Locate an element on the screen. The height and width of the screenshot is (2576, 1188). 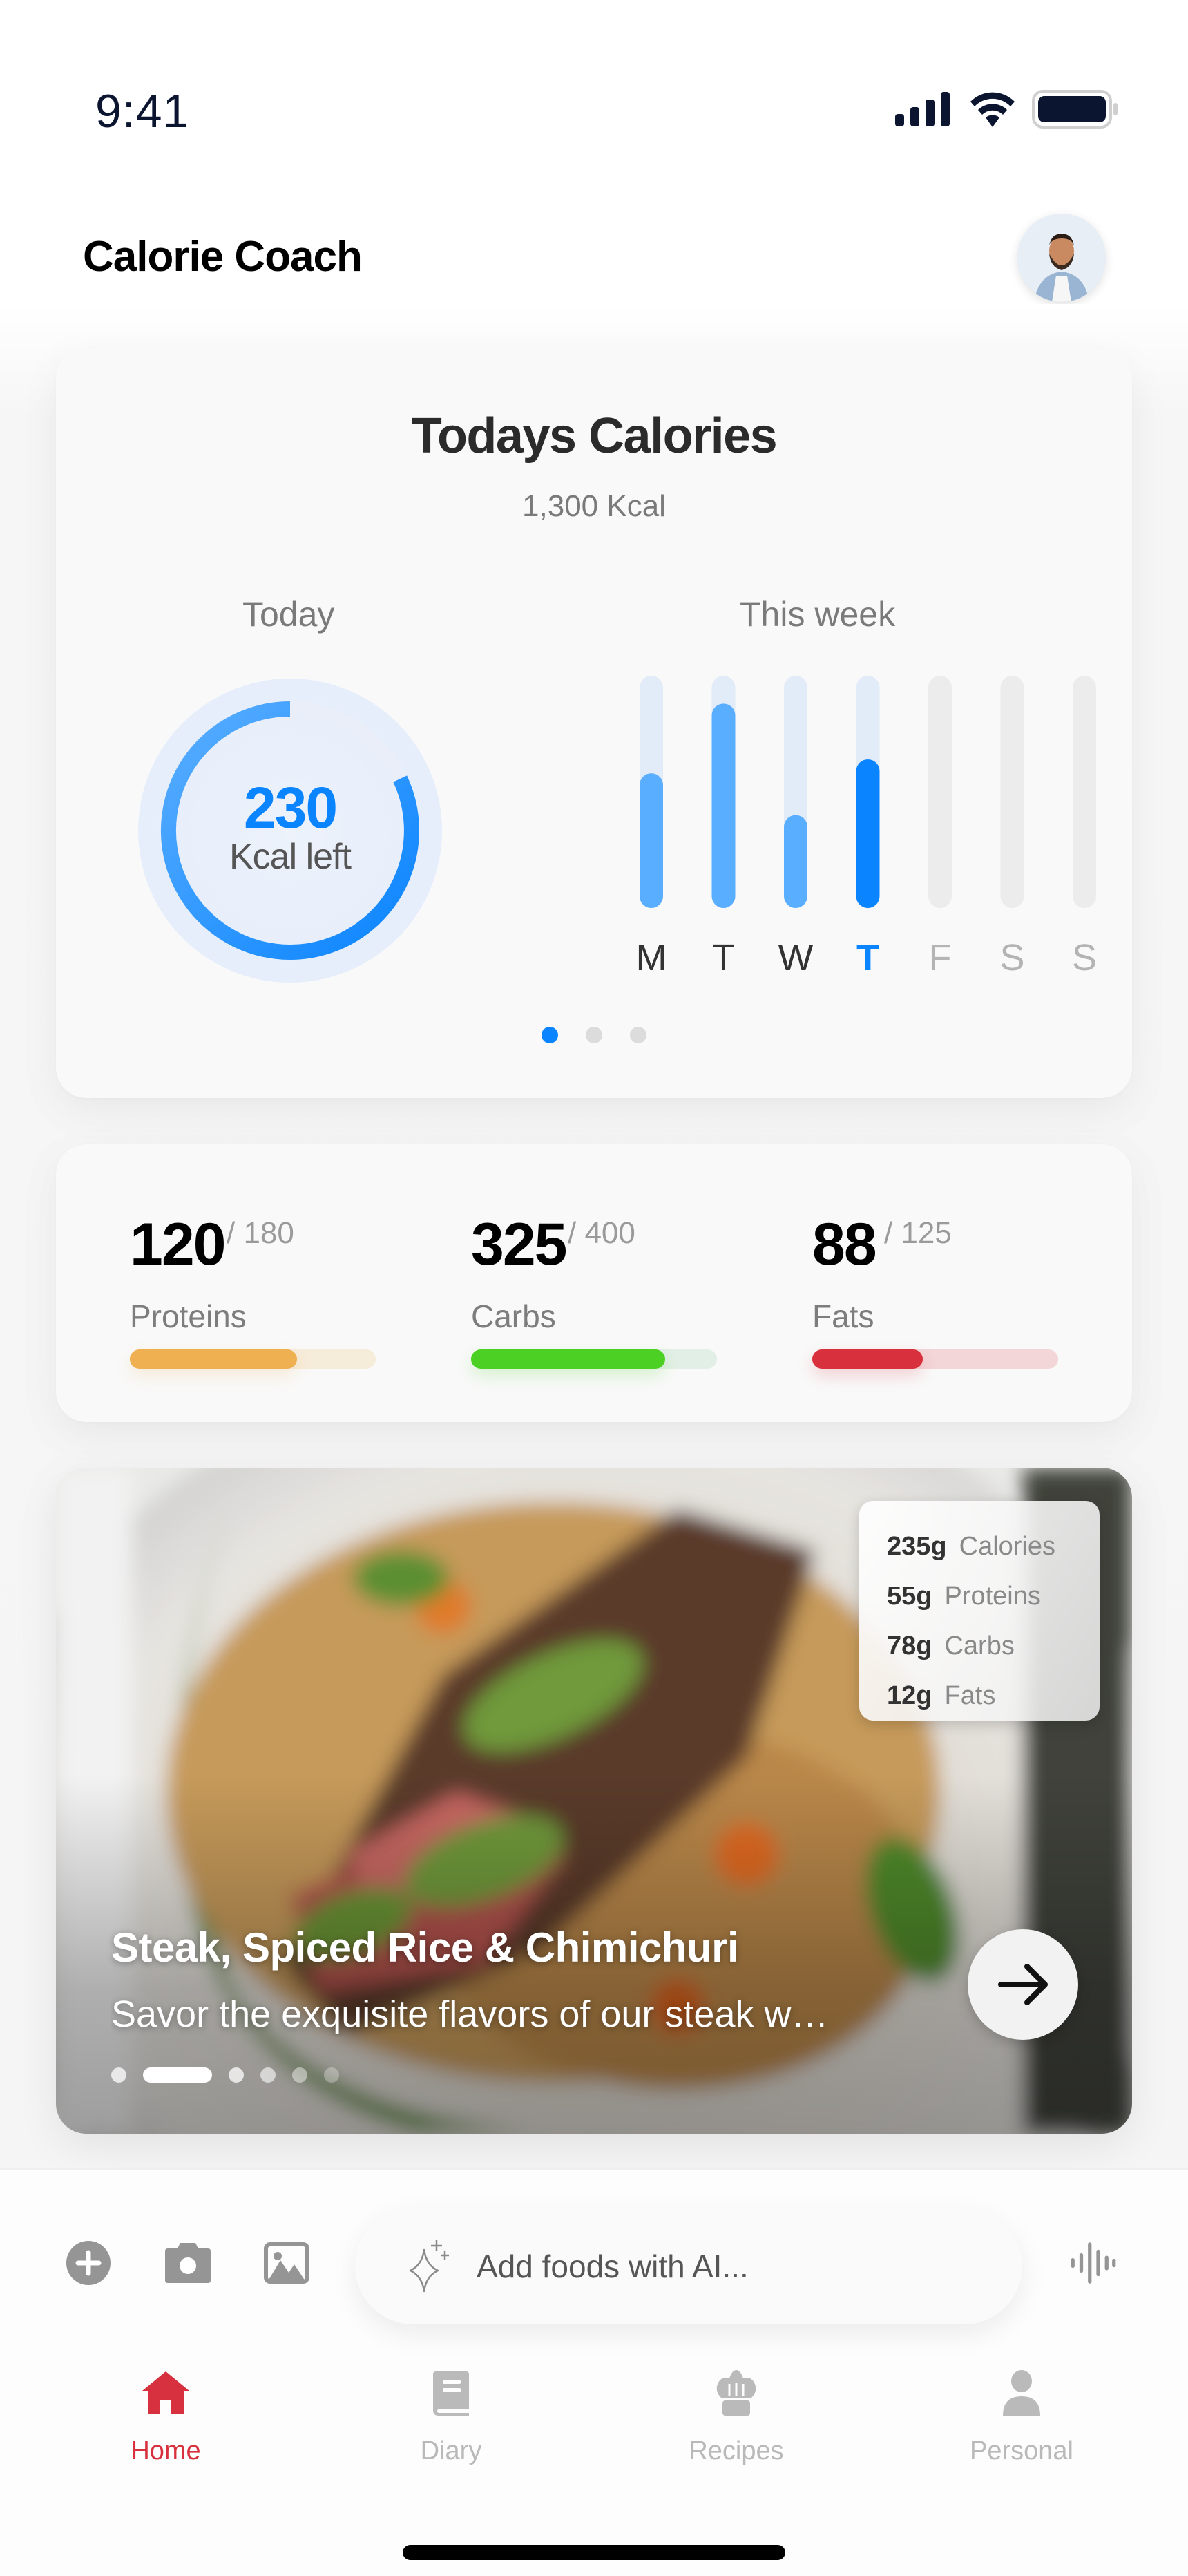
kcal-left-value: 230 is located at coordinates (290, 807).